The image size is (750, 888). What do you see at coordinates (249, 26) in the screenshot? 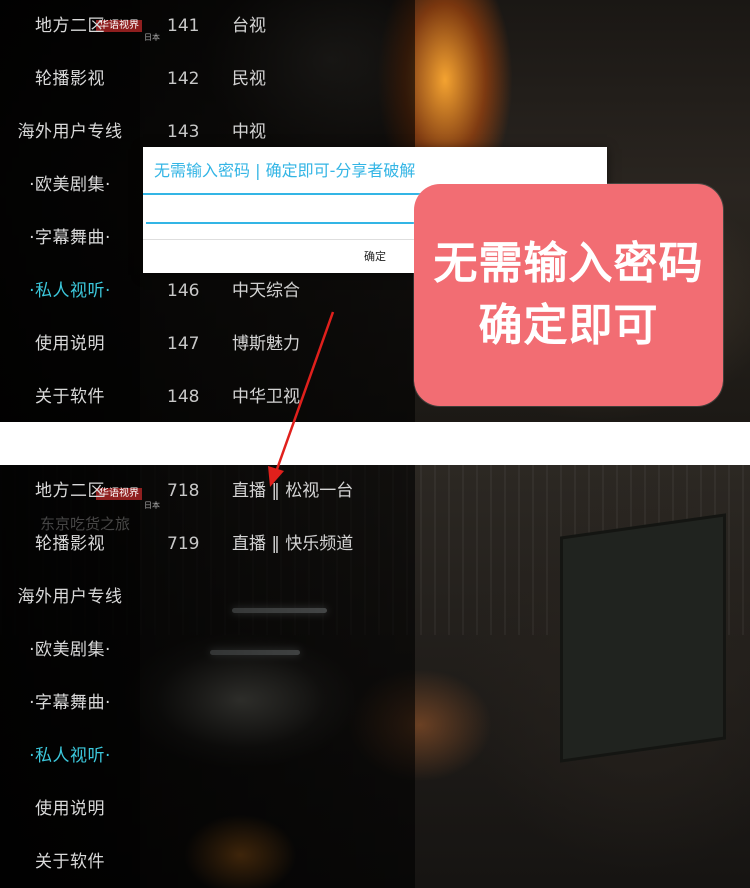
I see `channel-name: 台视` at bounding box center [249, 26].